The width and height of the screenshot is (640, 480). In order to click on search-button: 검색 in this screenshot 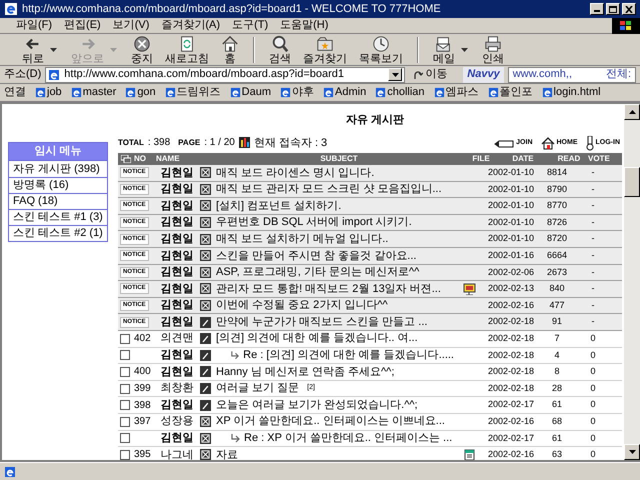, I will do `click(280, 49)`.